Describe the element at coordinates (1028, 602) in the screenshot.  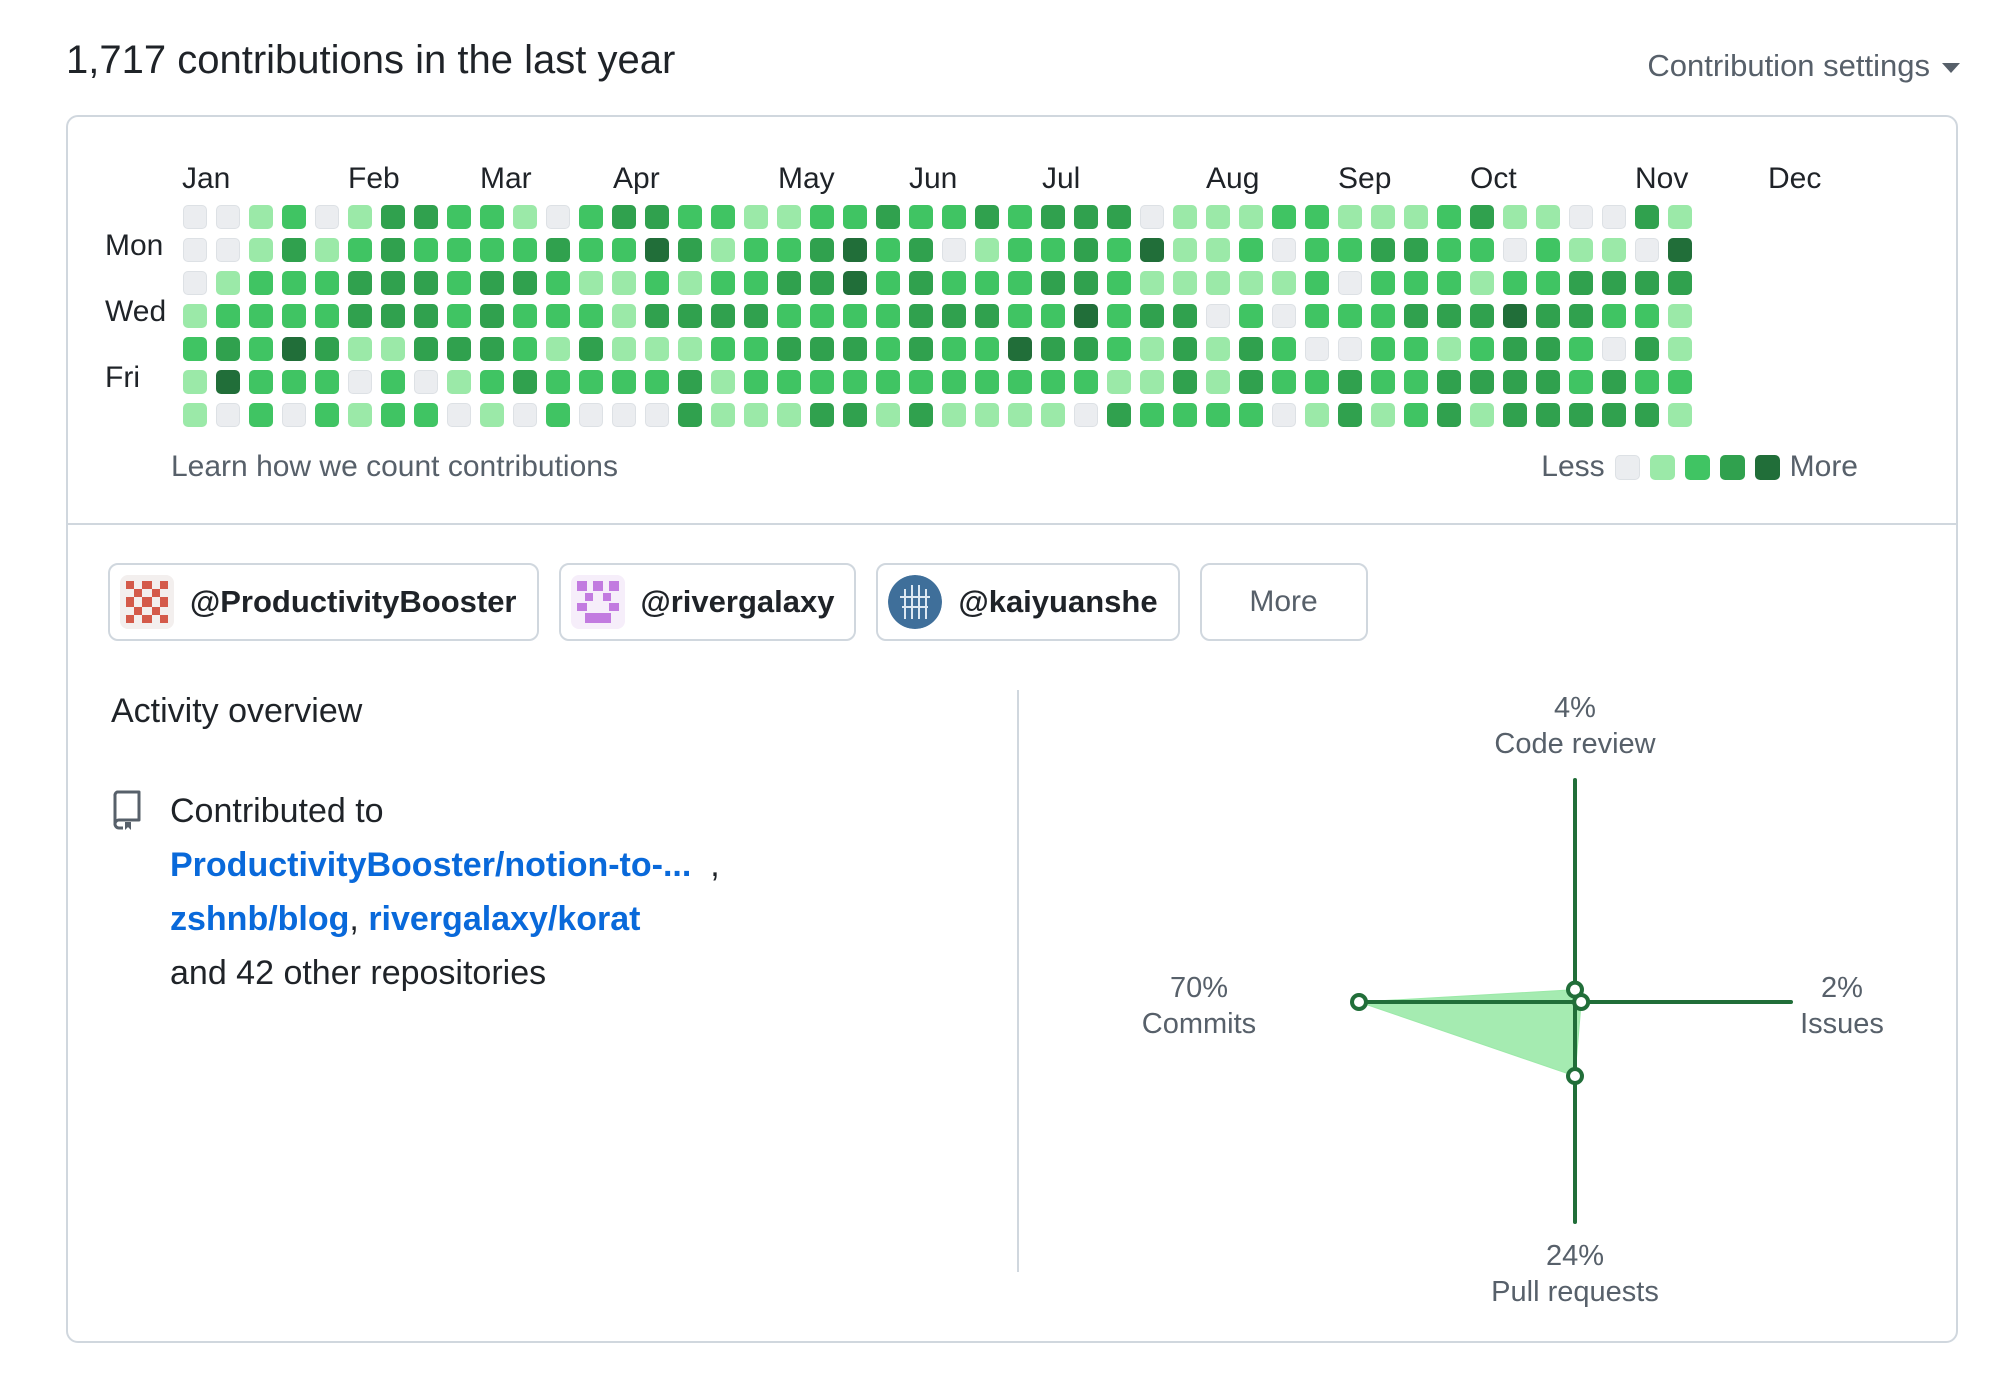
I see `org-button-kaiyuanshe: @kaiyuanshe` at that location.